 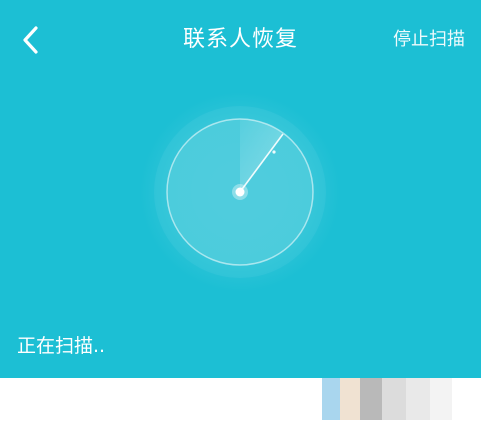 I want to click on scan-status-text: 正在扫描.., so click(x=61, y=346).